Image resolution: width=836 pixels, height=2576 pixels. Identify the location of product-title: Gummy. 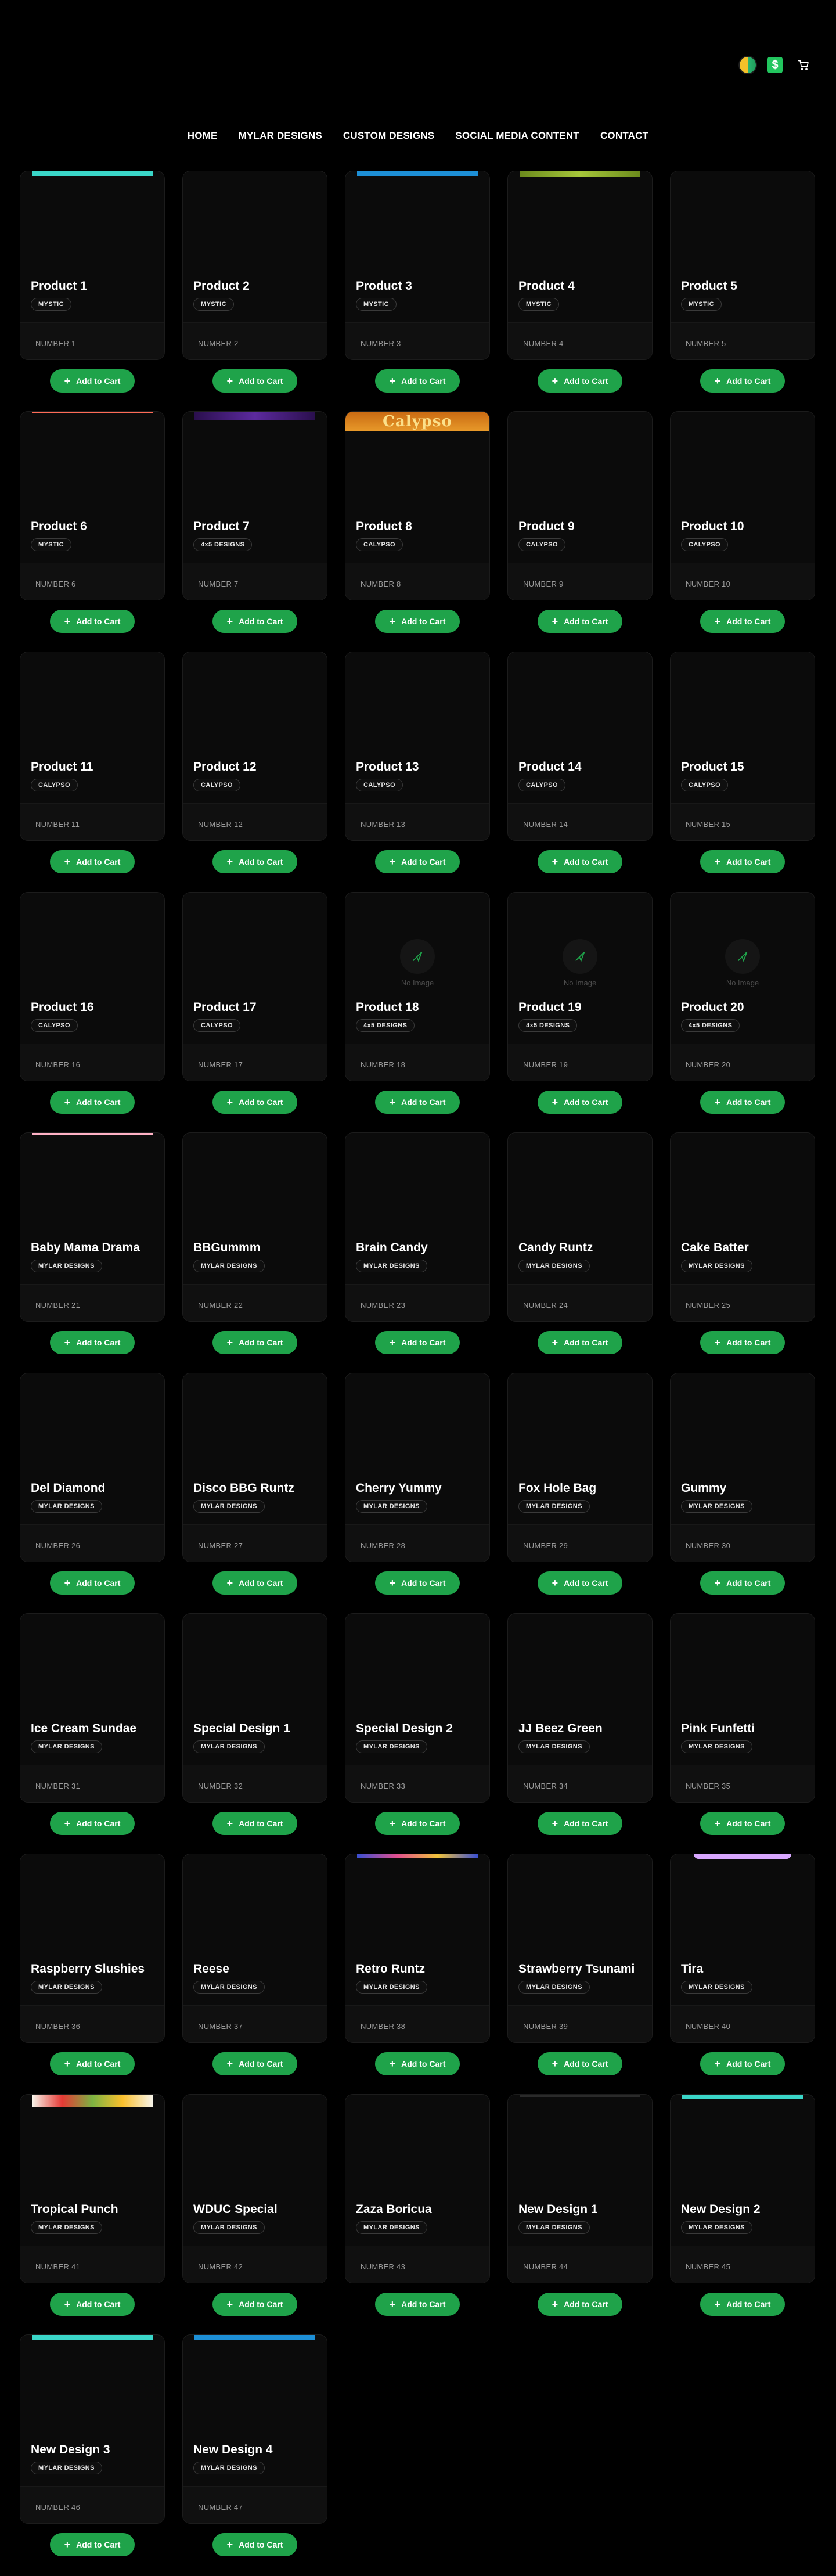
(745, 1488).